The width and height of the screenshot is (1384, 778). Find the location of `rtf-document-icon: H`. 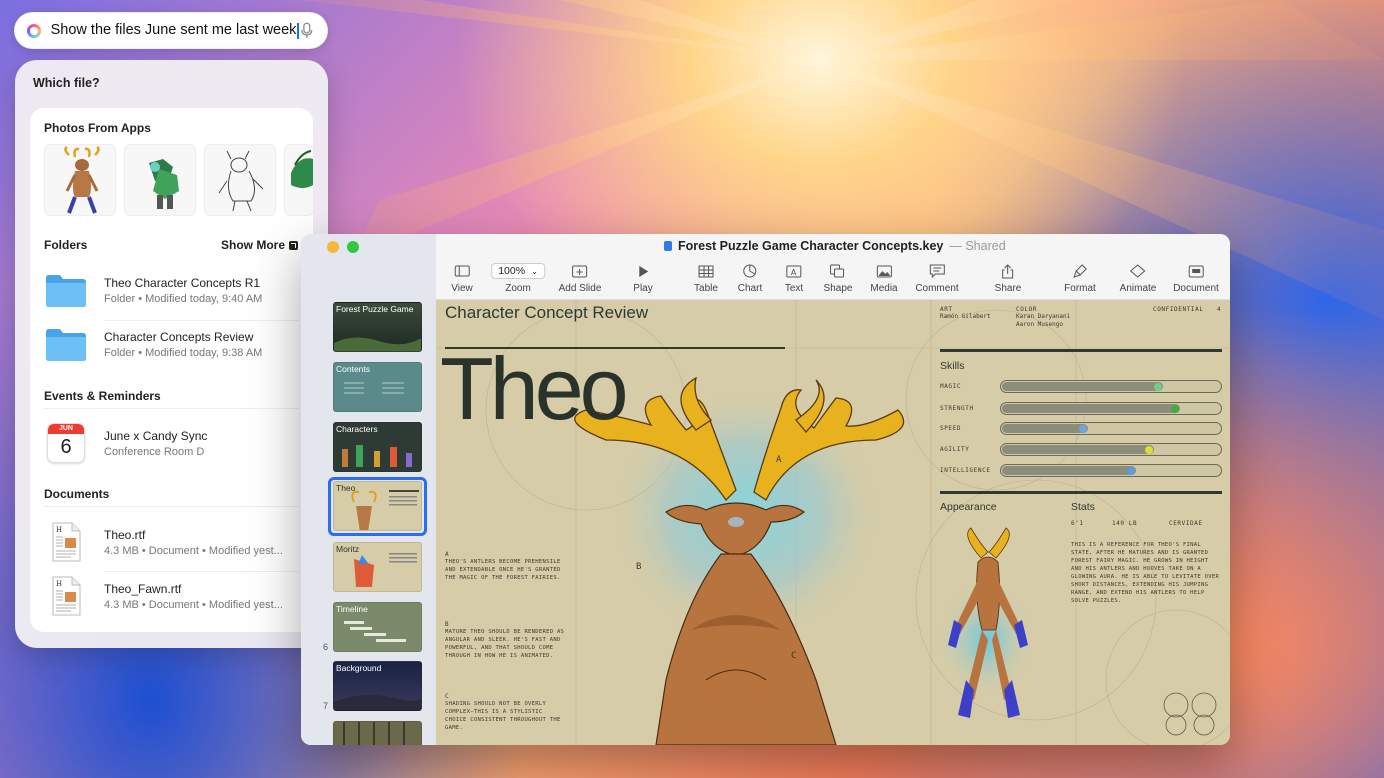

rtf-document-icon: H is located at coordinates (66, 542).